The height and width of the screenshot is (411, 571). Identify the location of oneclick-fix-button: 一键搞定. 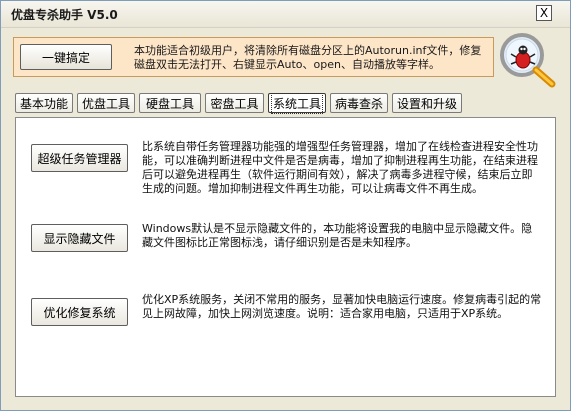
(66, 57).